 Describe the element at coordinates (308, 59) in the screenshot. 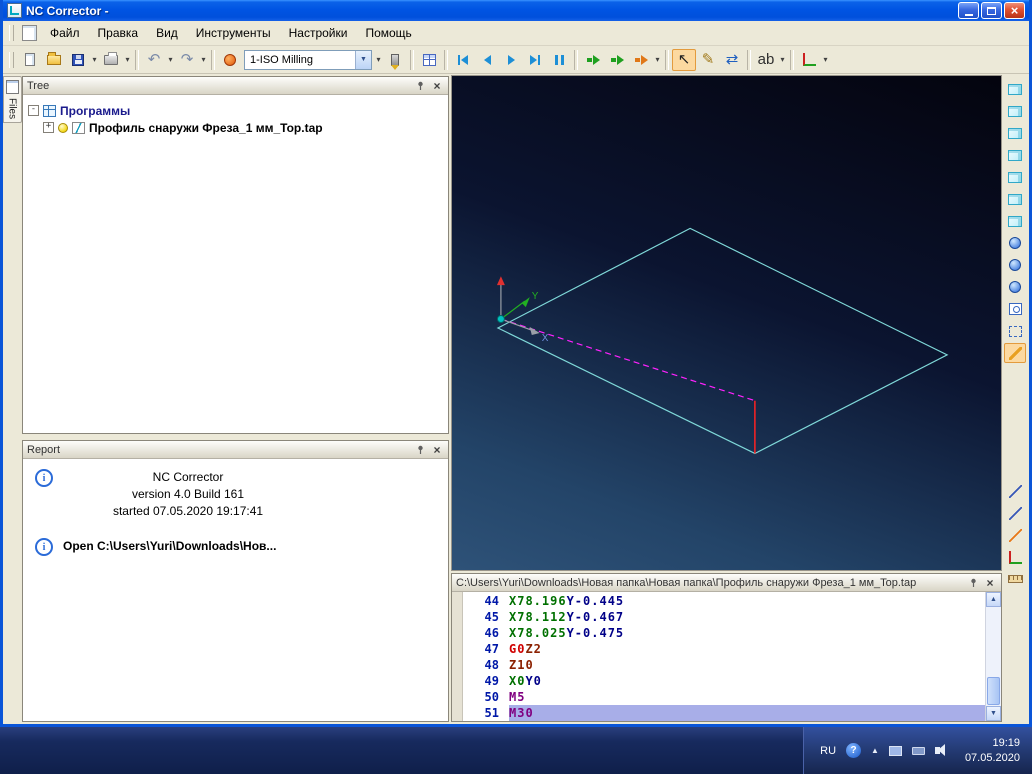

I see `interpreter-select: 1-ISO Milling ▼` at that location.